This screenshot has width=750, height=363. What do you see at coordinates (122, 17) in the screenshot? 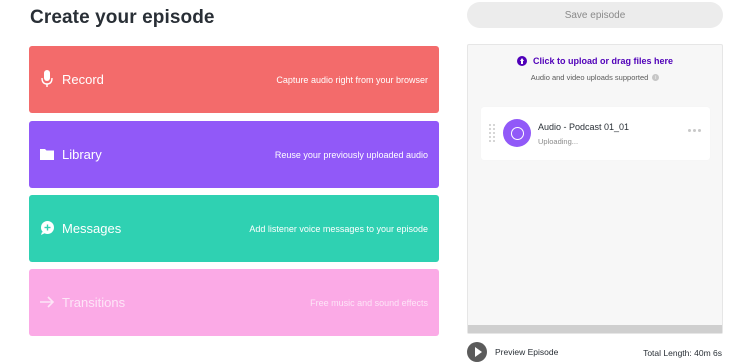
I see `page-title: Create your episode` at bounding box center [122, 17].